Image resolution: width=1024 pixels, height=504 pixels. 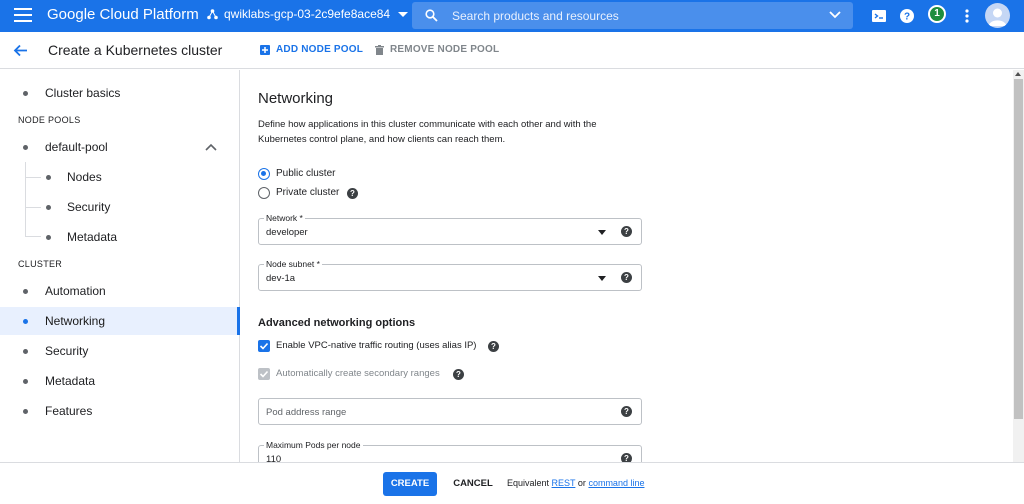 I want to click on add-node-pool-label: ADD NODE POOL, so click(x=320, y=49).